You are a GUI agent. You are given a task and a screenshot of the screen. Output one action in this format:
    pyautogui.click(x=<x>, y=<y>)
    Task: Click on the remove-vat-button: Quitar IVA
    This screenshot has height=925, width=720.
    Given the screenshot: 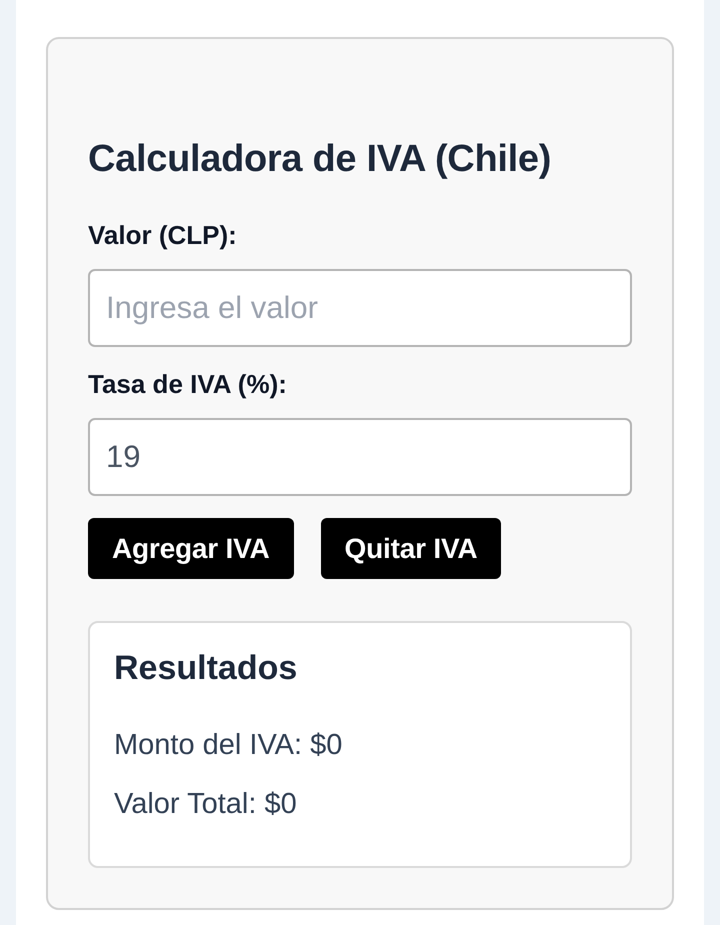 What is the action you would take?
    pyautogui.click(x=411, y=548)
    